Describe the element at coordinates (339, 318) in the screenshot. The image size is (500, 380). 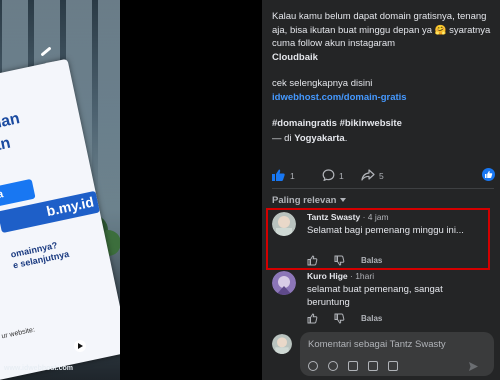
I see `thumbs-down-icon` at that location.